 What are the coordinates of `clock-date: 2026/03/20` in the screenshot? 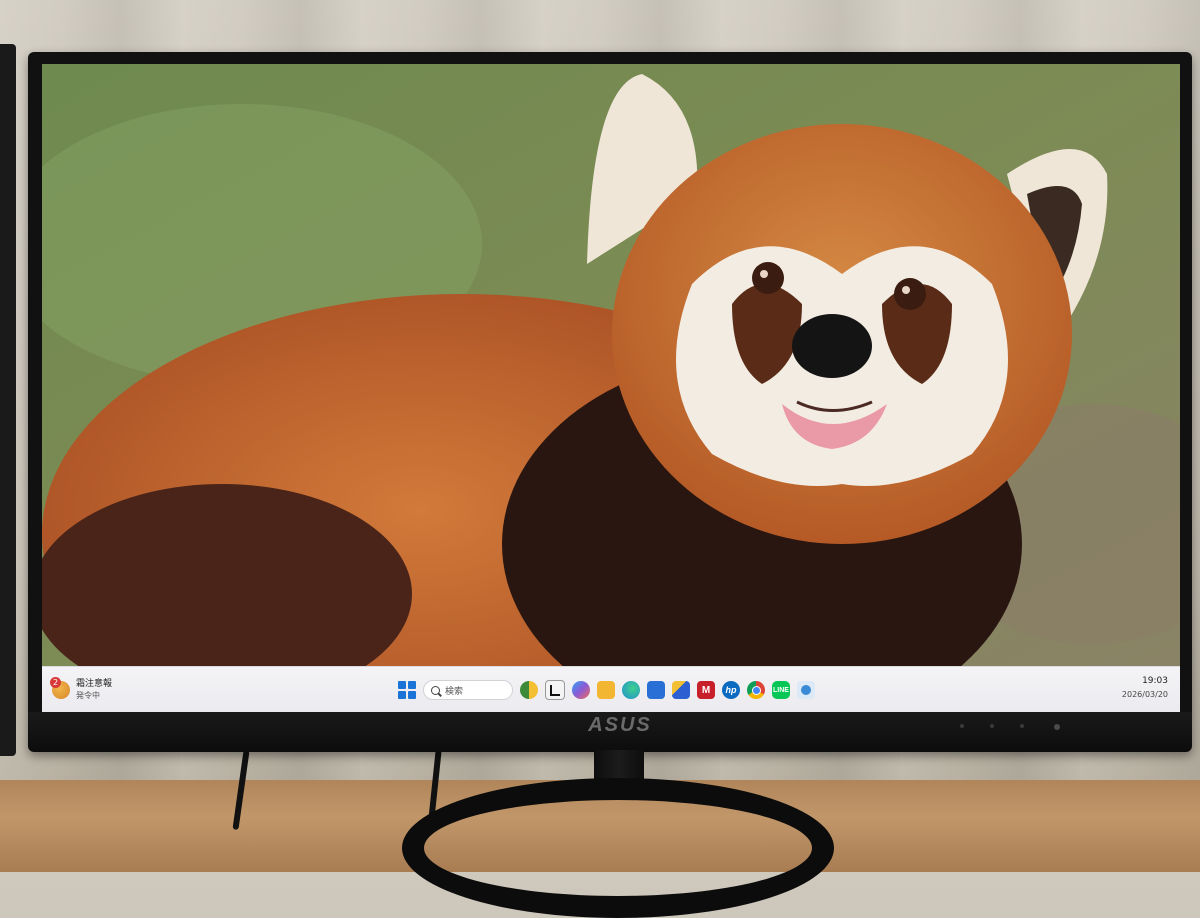 It's located at (1144, 694).